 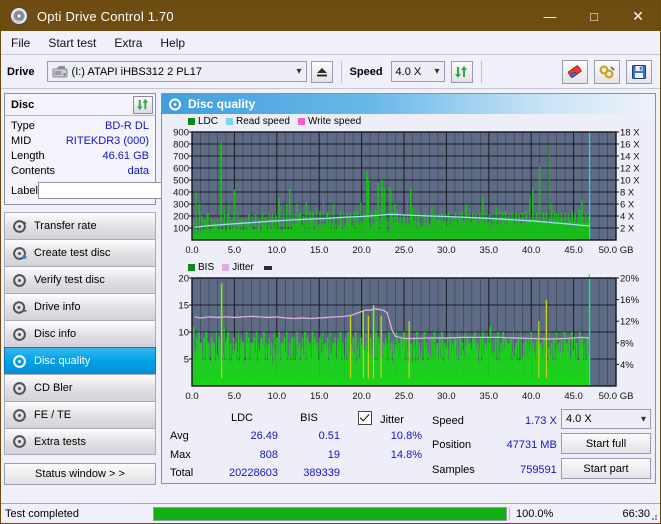 What do you see at coordinates (80, 306) in the screenshot?
I see `sidebar-item-drive-info: Drive info` at bounding box center [80, 306].